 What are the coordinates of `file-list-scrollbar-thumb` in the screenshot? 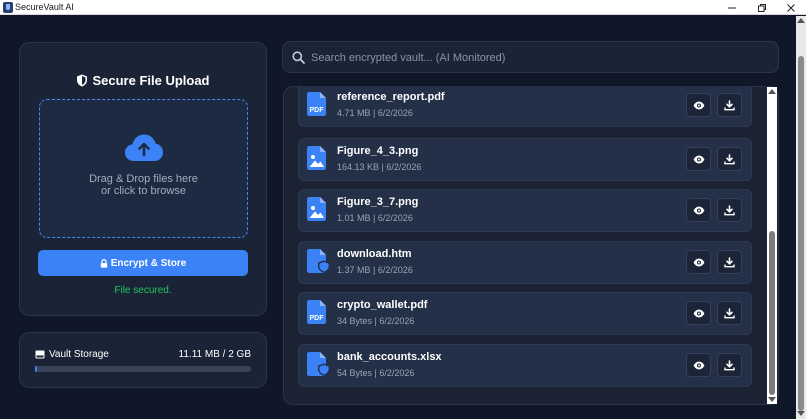 It's located at (772, 313).